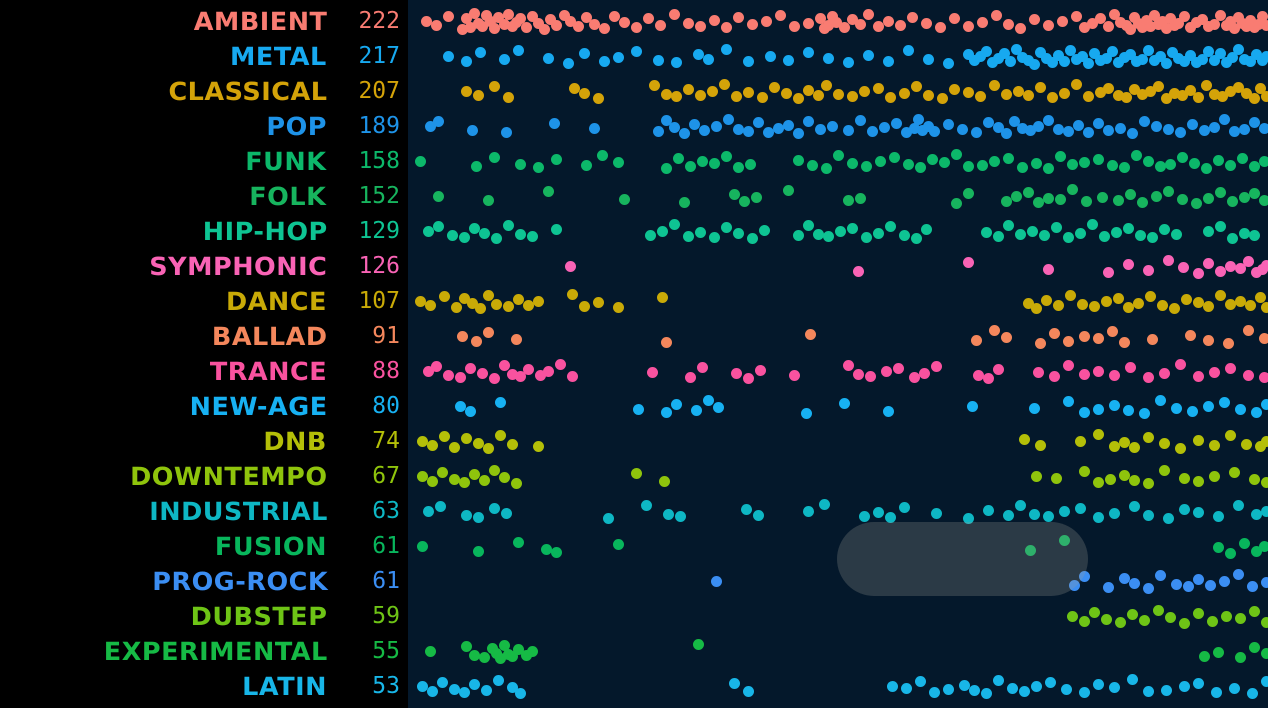  I want to click on strip-row-dubstep, so click(838, 616).